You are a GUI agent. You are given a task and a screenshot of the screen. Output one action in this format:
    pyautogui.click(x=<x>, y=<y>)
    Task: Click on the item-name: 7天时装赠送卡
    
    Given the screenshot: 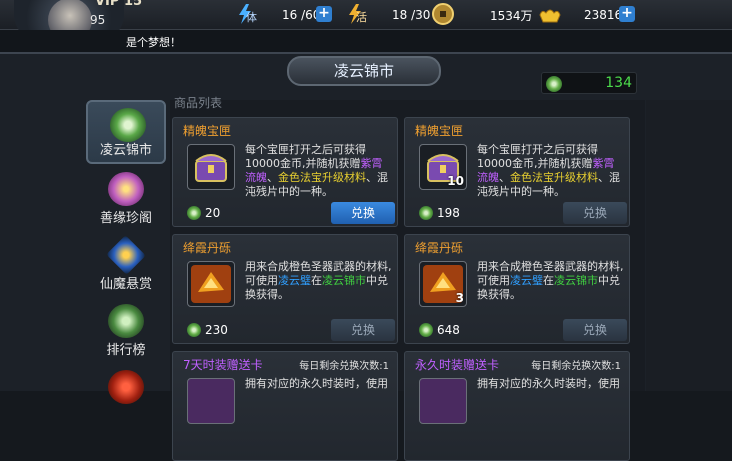 What is the action you would take?
    pyautogui.click(x=223, y=365)
    